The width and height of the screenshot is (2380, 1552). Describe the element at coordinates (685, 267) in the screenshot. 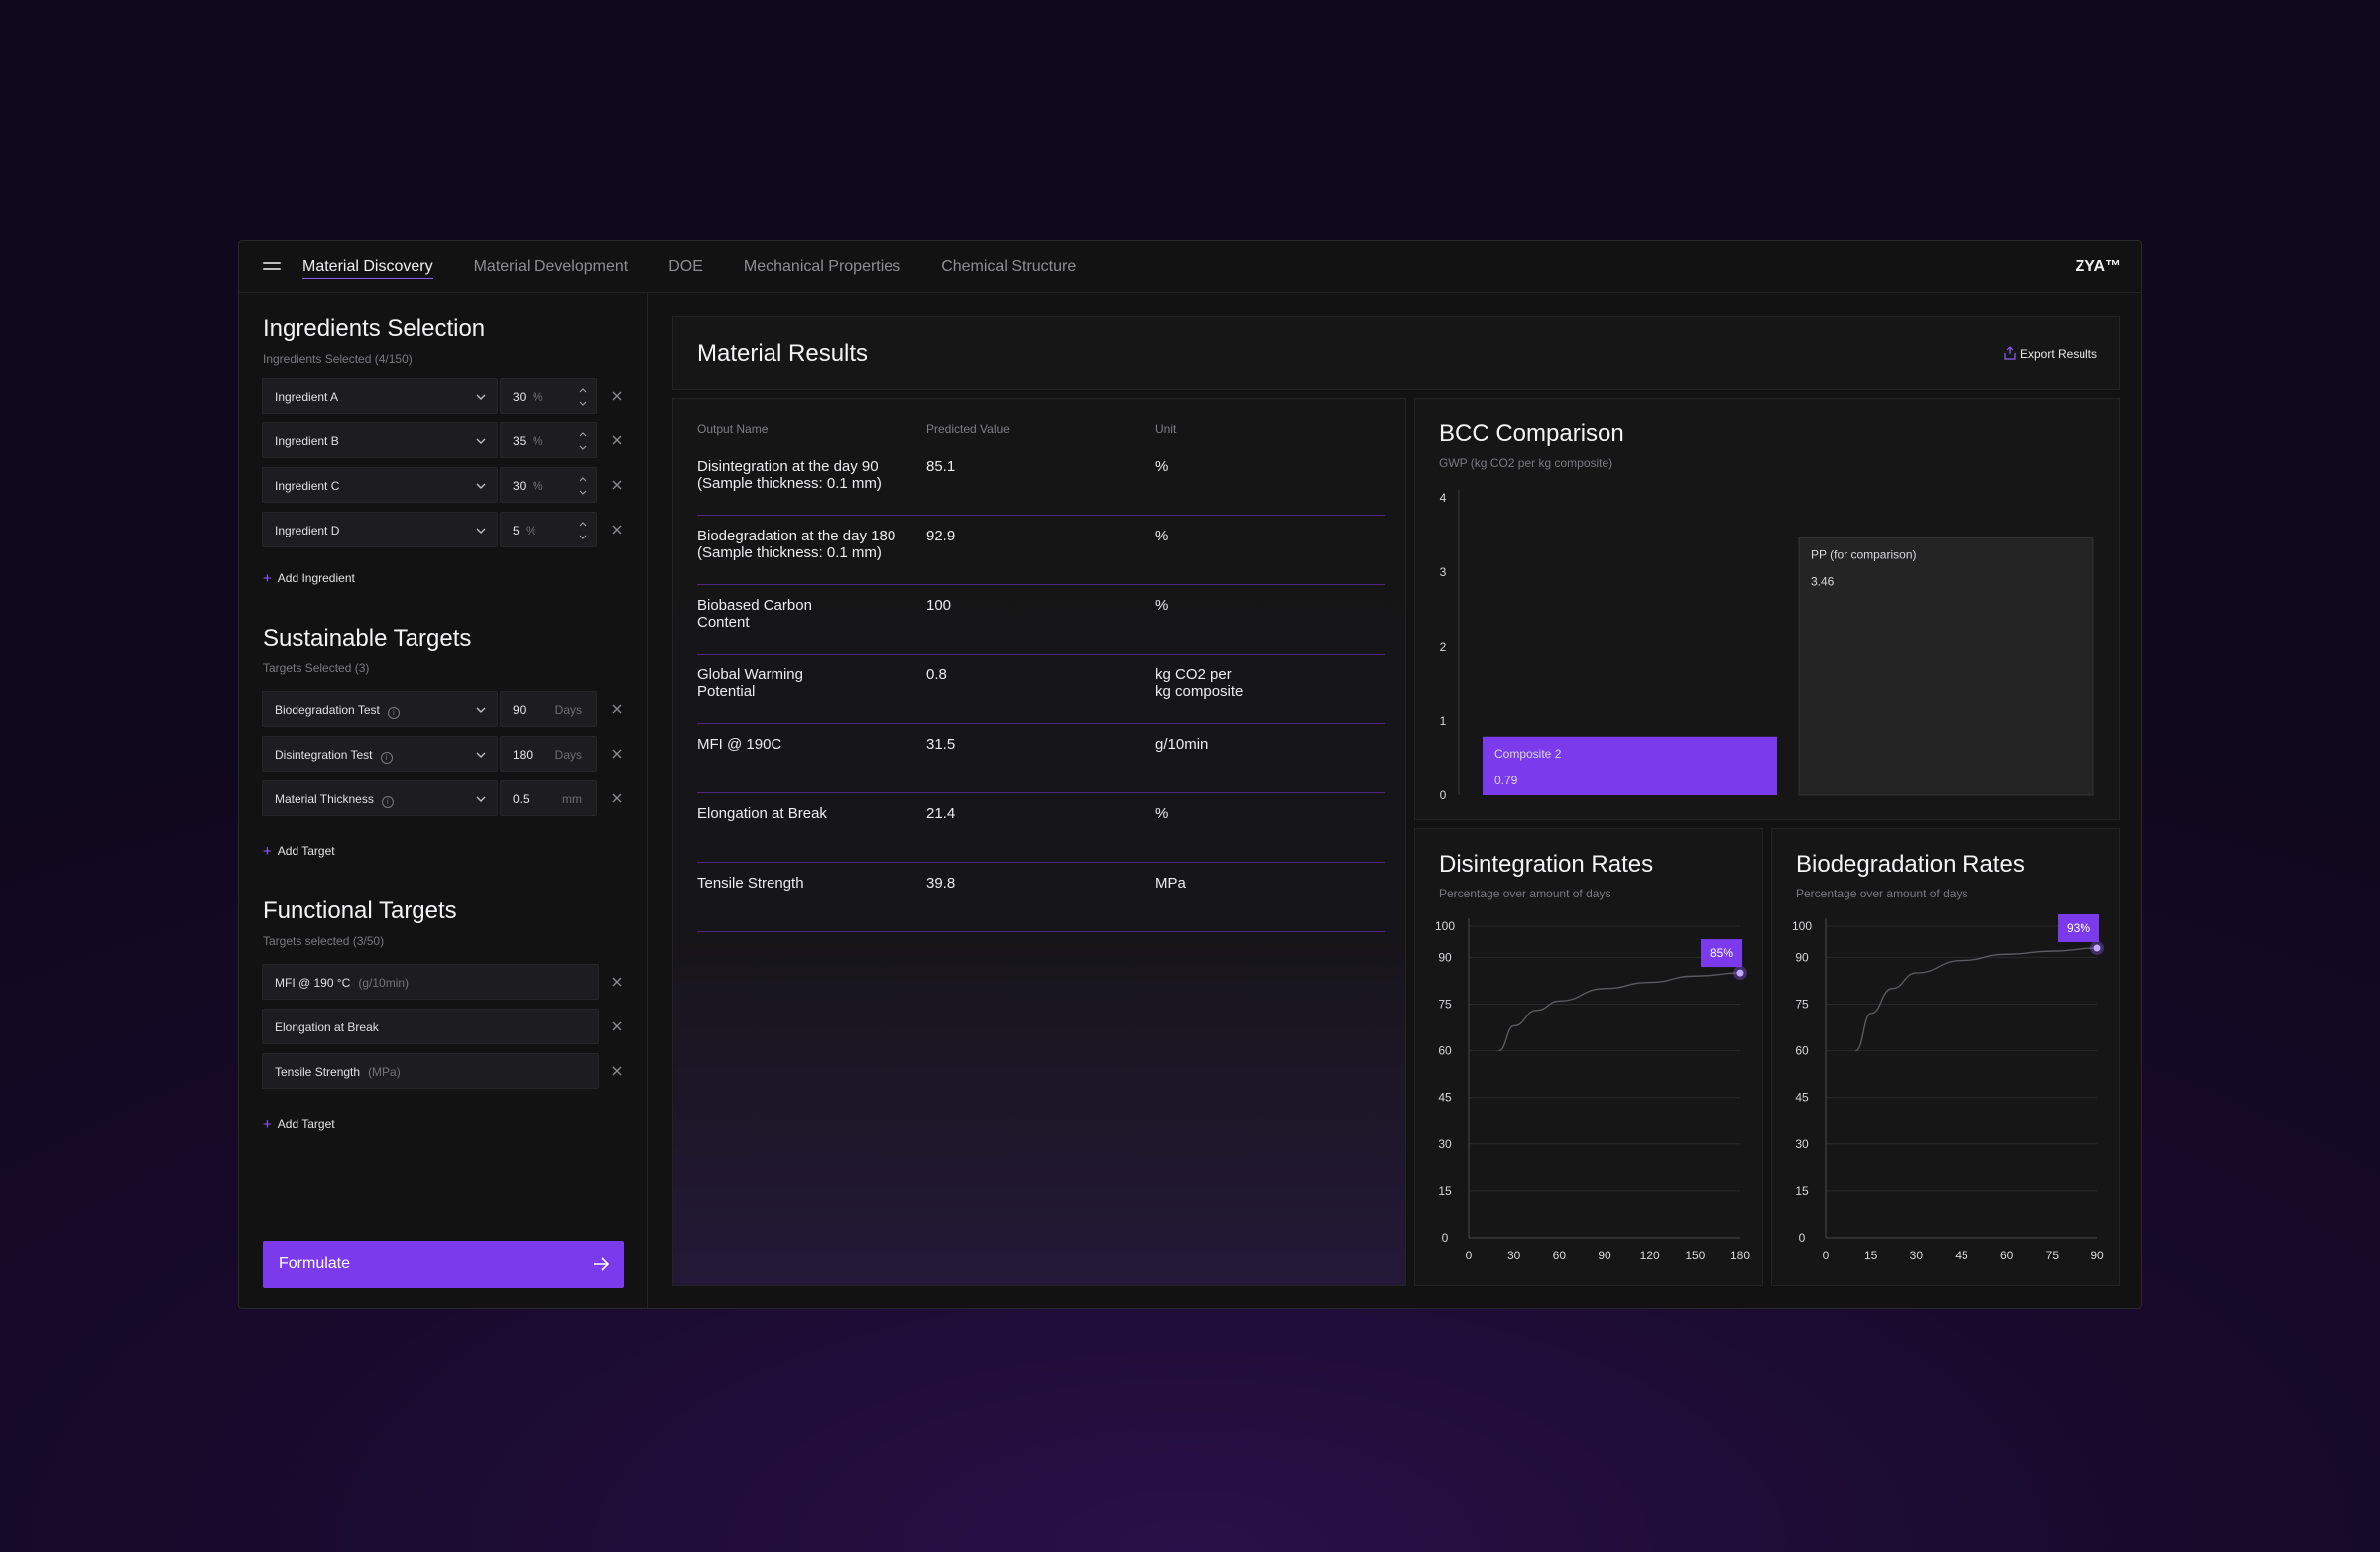

I see `tab-doe: DOE` at that location.